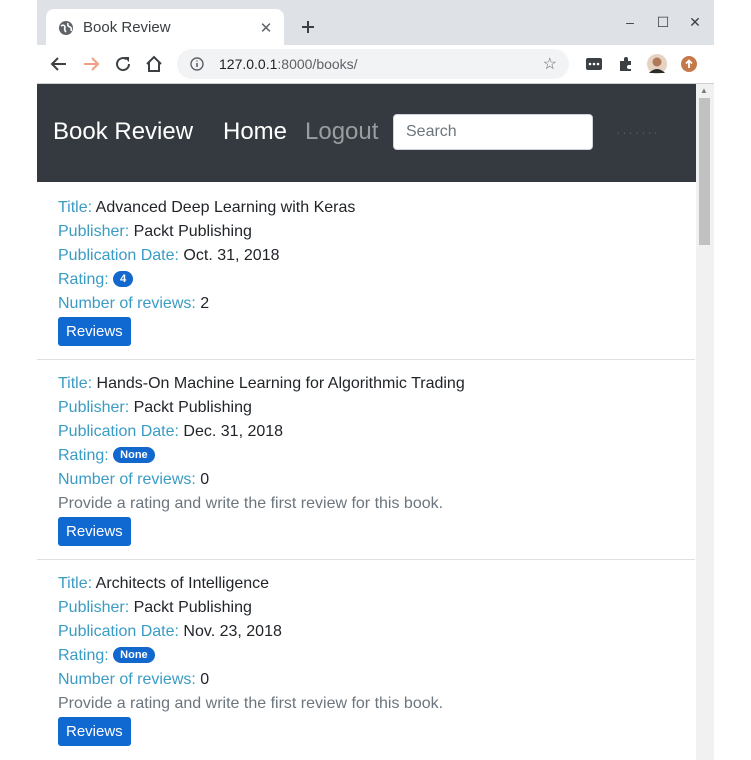 The width and height of the screenshot is (751, 760). What do you see at coordinates (493, 132) in the screenshot?
I see `search-input` at bounding box center [493, 132].